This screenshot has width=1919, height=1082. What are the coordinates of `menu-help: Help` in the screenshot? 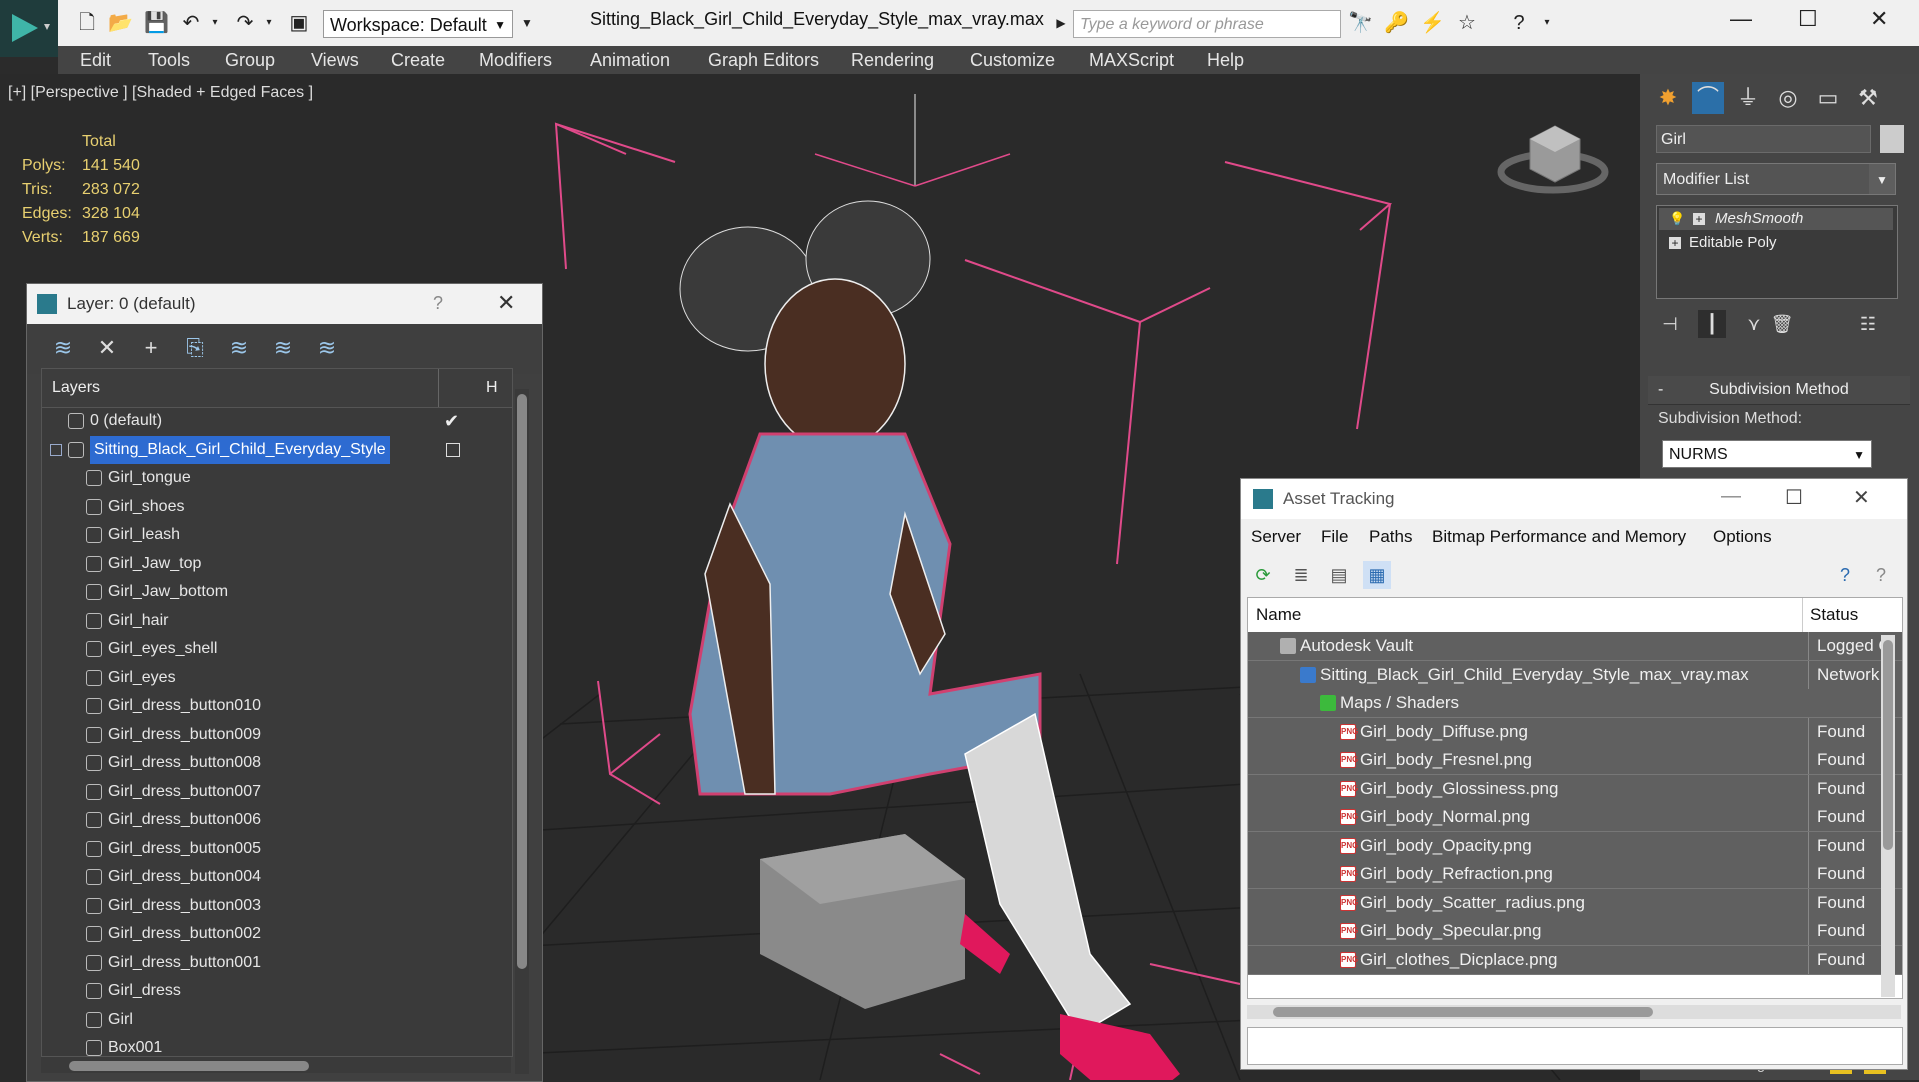 It's located at (1225, 60).